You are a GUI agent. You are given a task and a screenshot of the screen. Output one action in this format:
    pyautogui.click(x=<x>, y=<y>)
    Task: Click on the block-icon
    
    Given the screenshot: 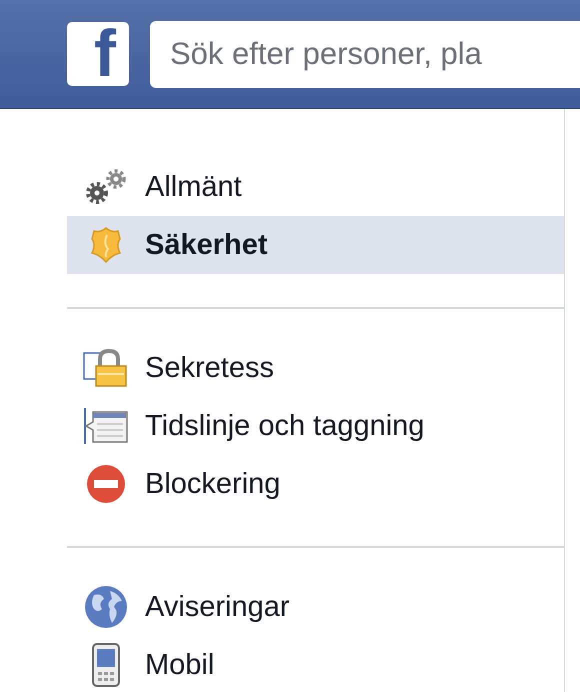 What is the action you would take?
    pyautogui.click(x=106, y=484)
    